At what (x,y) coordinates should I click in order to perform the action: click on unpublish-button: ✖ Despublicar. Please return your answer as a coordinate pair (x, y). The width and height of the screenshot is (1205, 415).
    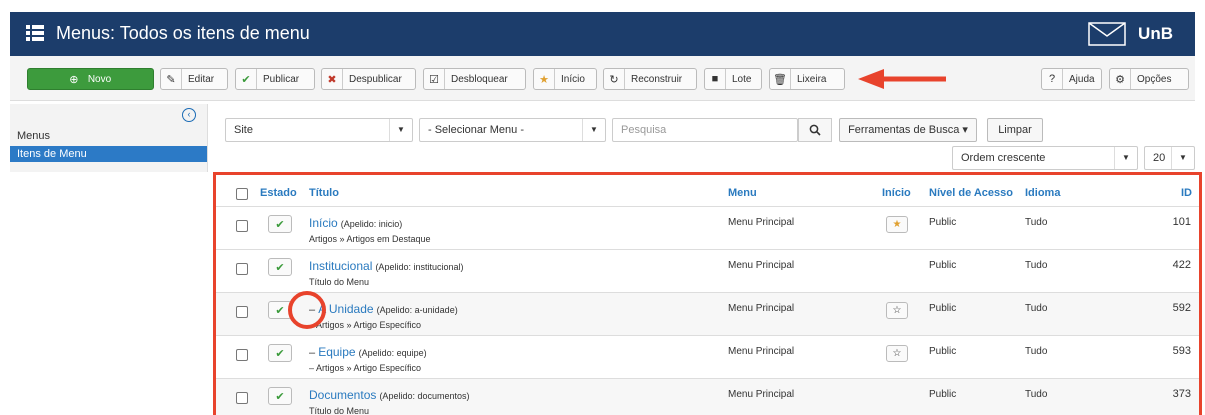
    Looking at the image, I should click on (368, 79).